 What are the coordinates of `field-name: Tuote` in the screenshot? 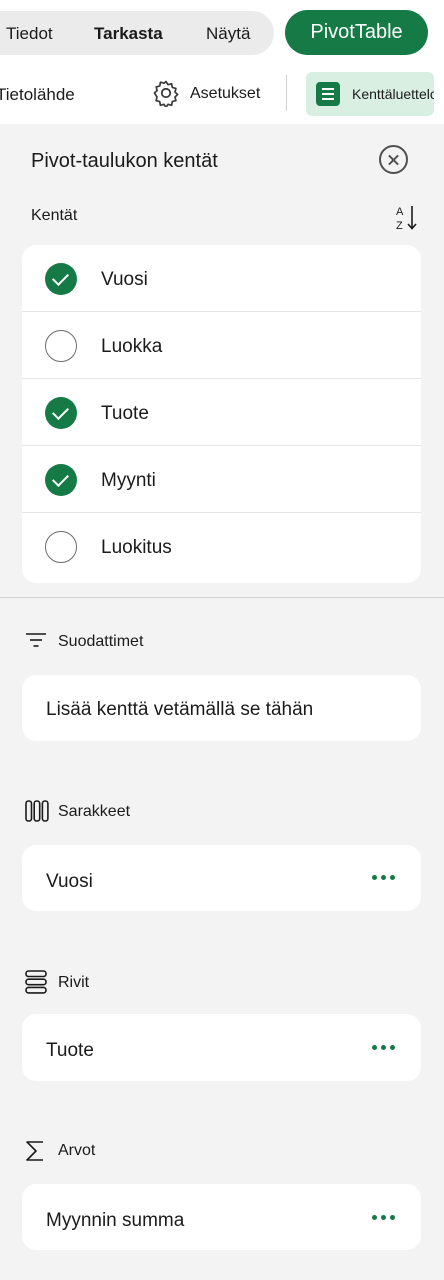 It's located at (125, 413).